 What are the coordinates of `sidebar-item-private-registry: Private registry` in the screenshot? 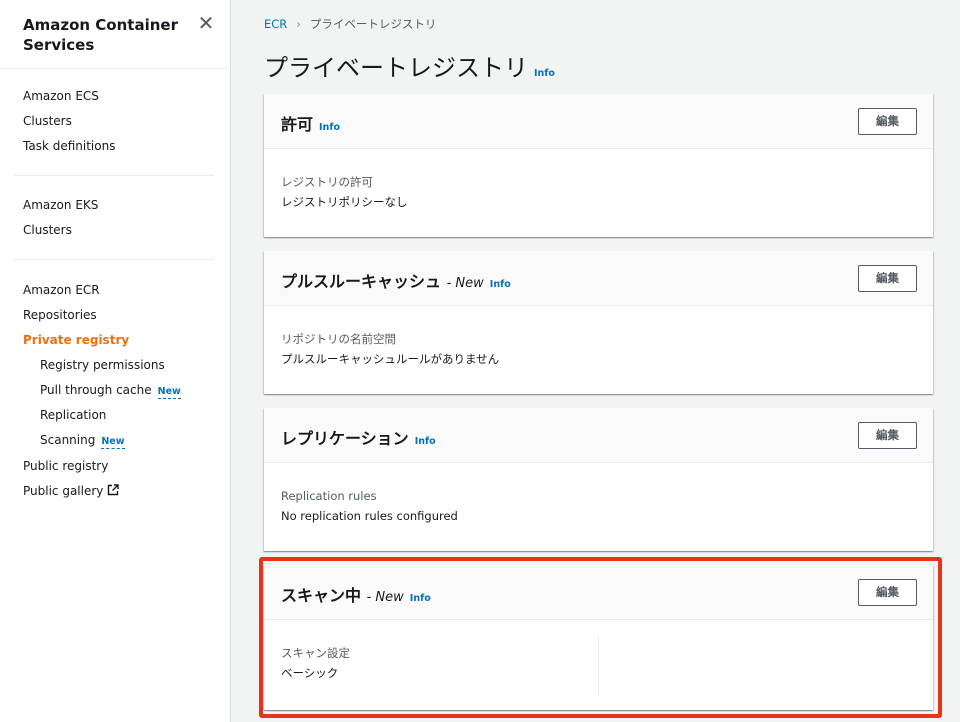 It's located at (76, 340).